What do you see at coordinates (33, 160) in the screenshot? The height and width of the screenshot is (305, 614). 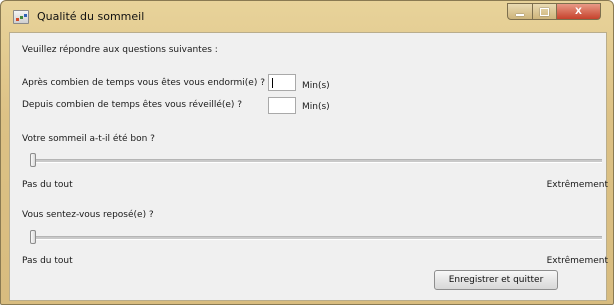 I see `sleep-quality-slider-thumb` at bounding box center [33, 160].